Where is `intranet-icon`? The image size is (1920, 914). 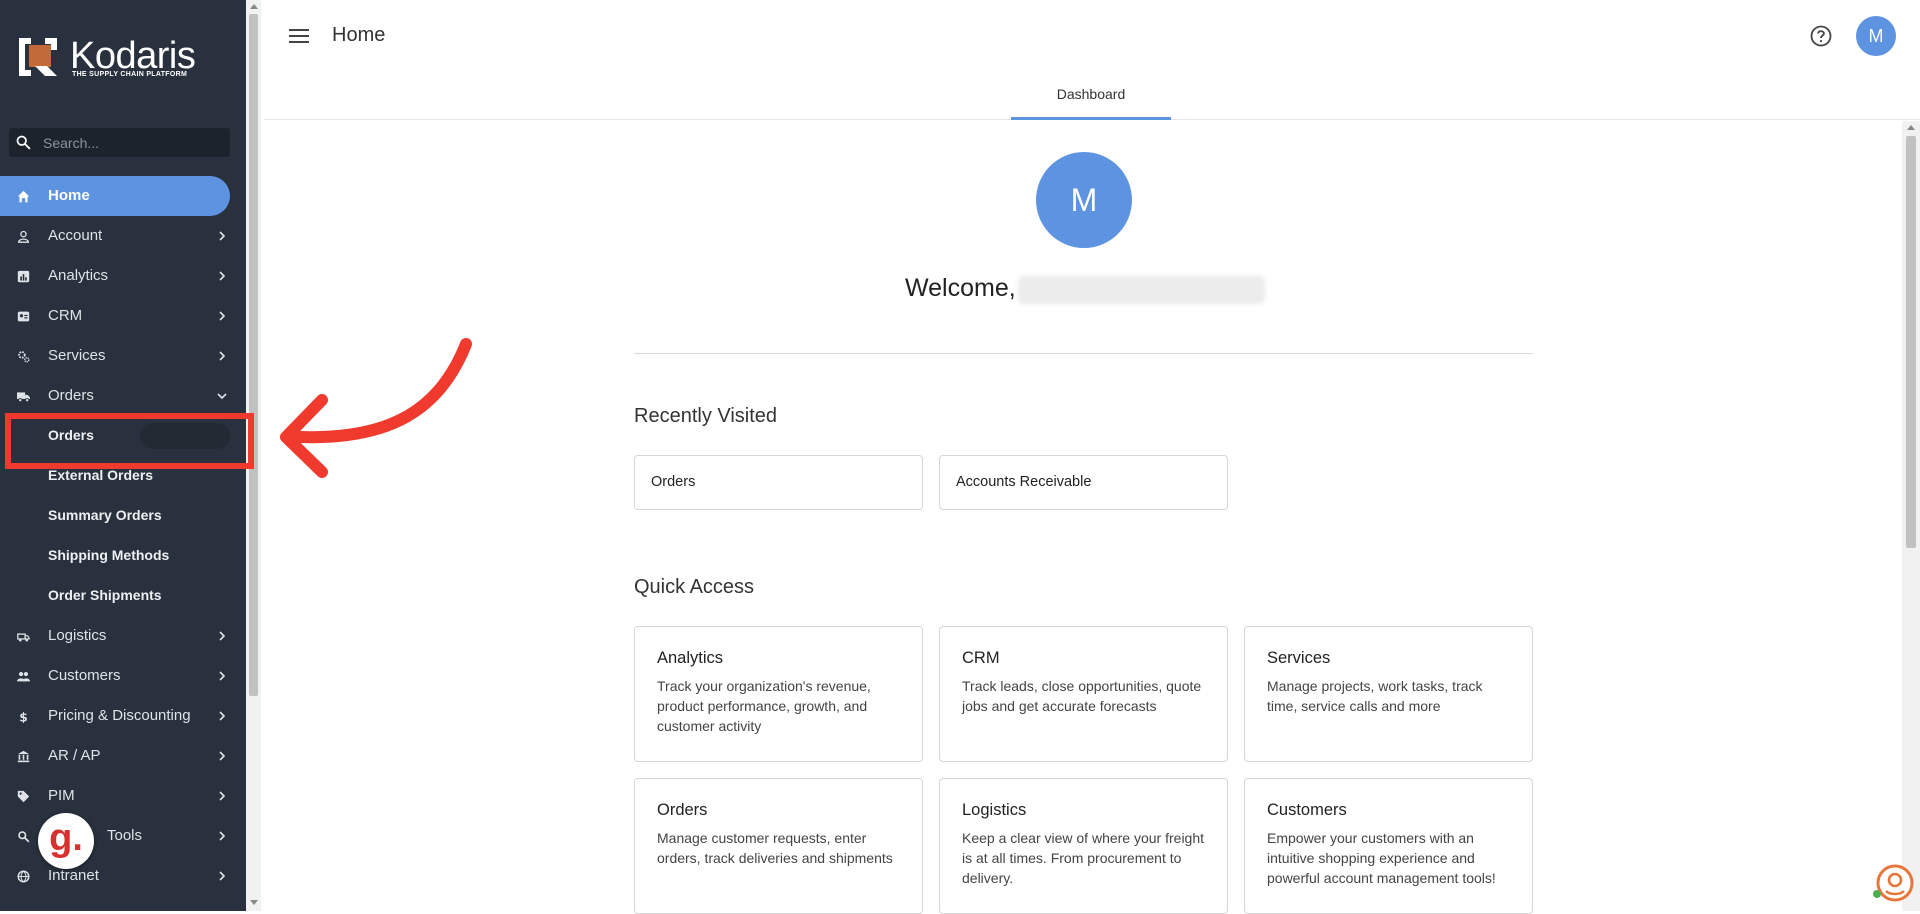 intranet-icon is located at coordinates (23, 876).